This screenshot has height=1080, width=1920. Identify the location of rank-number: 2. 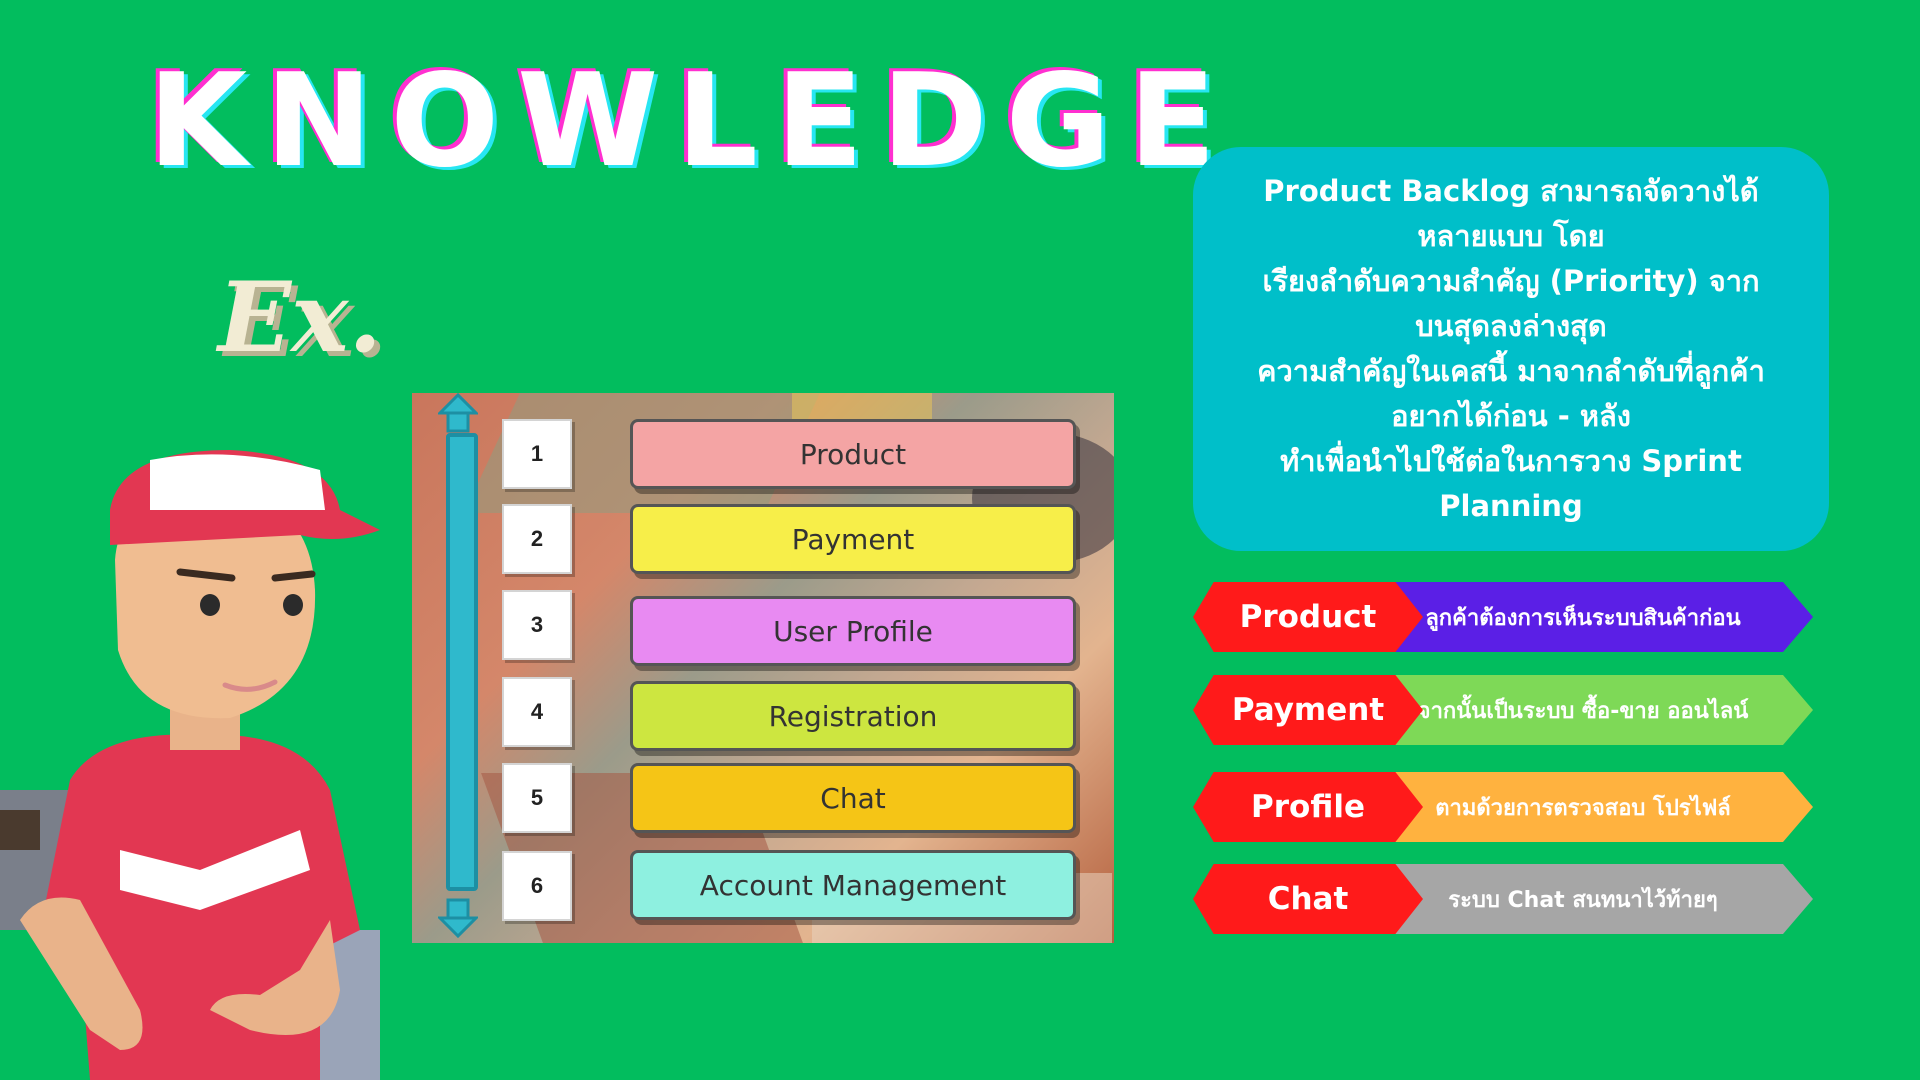
(537, 539).